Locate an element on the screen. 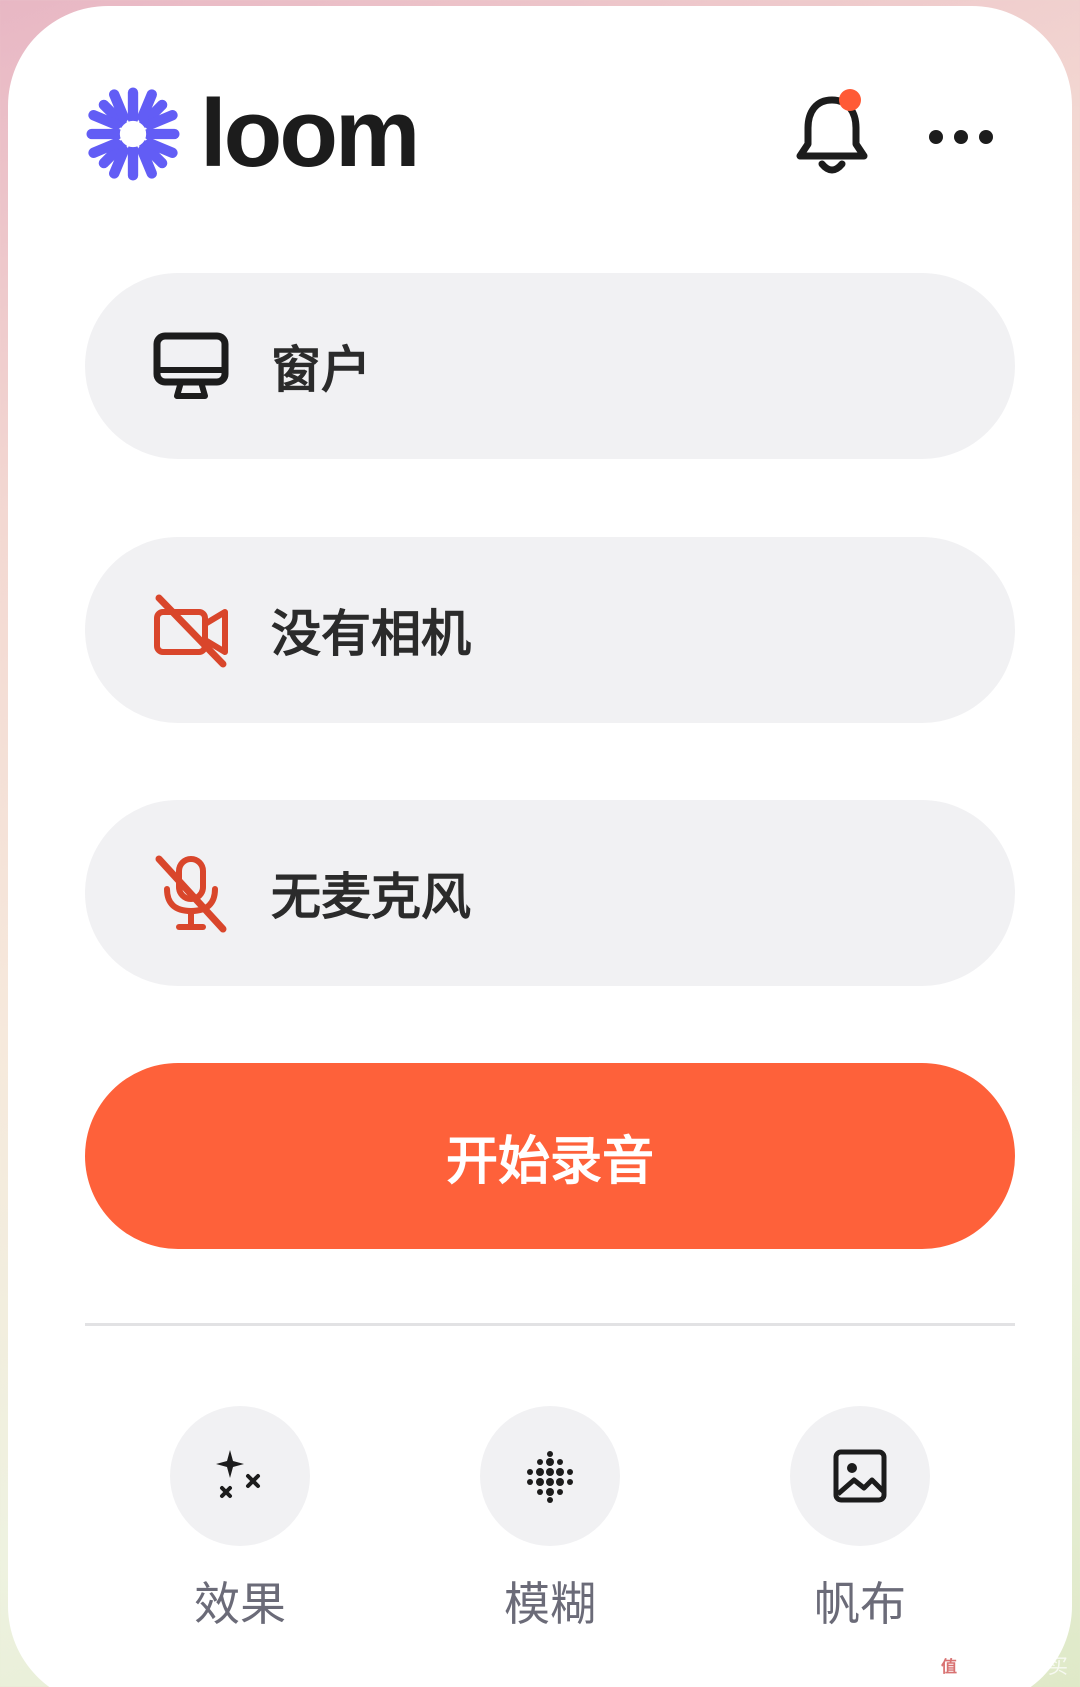  sparkles-icon is located at coordinates (238, 1474).